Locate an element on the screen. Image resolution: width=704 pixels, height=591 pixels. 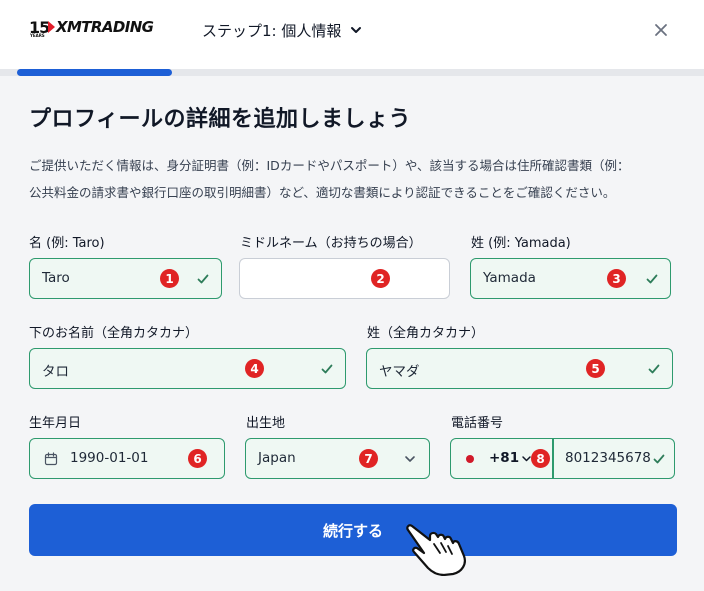
phone-field: +81 8 8012345678 is located at coordinates (562, 458).